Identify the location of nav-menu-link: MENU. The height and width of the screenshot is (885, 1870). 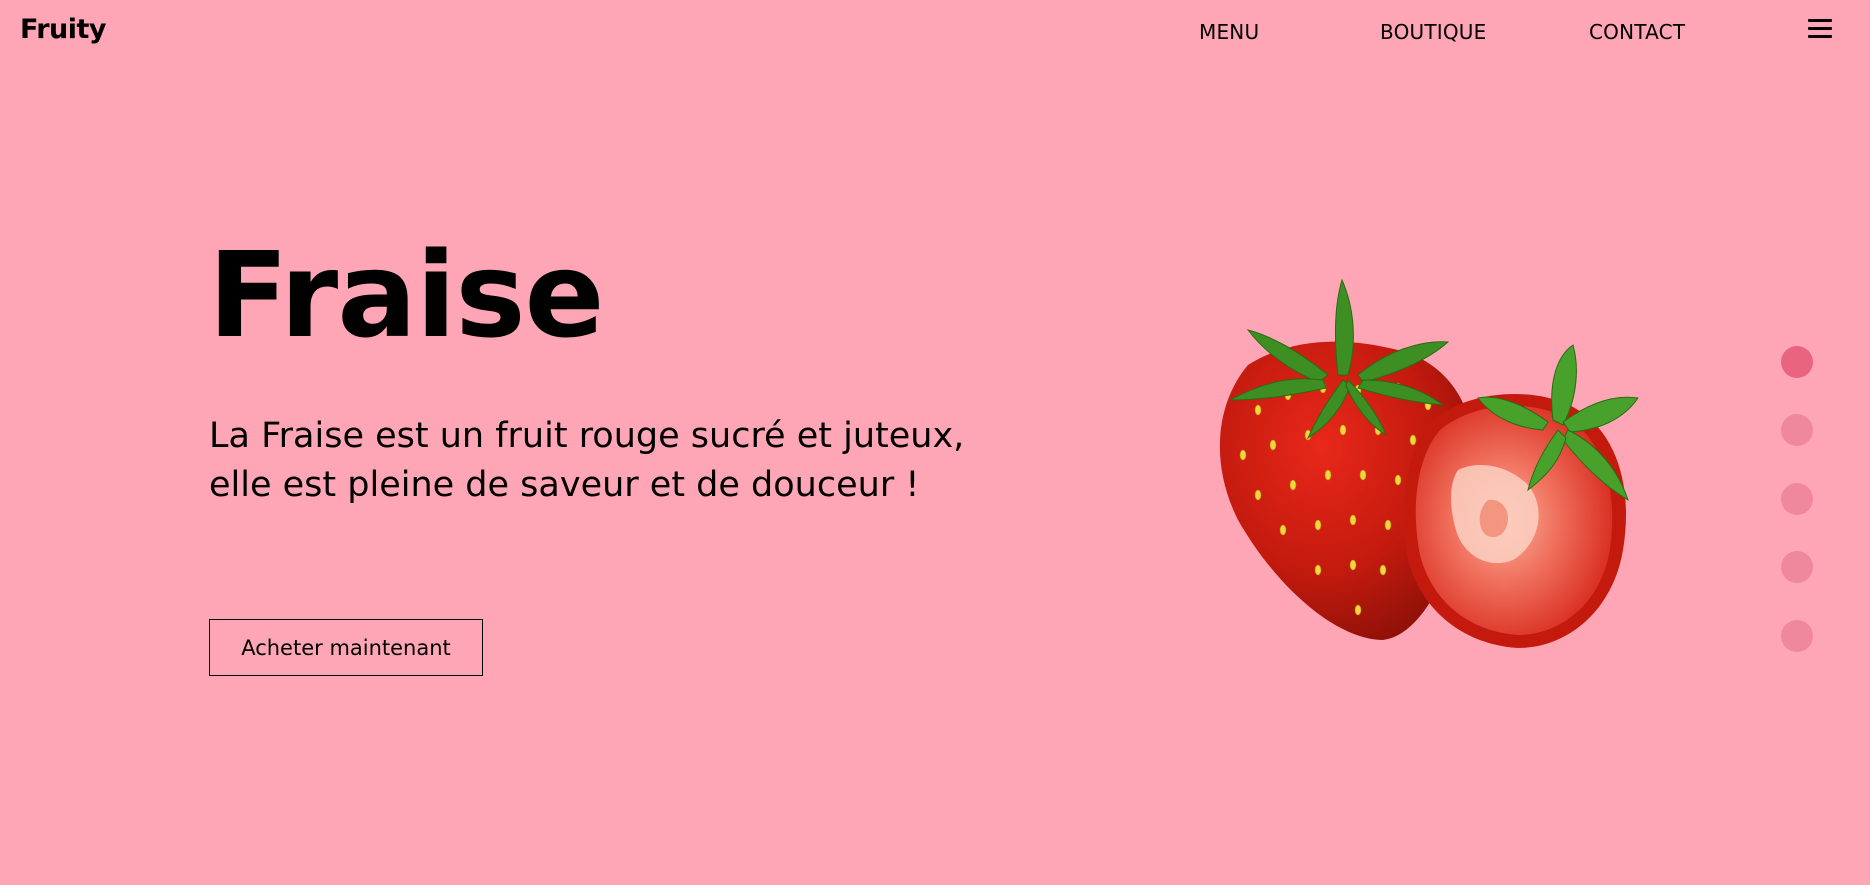
(1229, 32).